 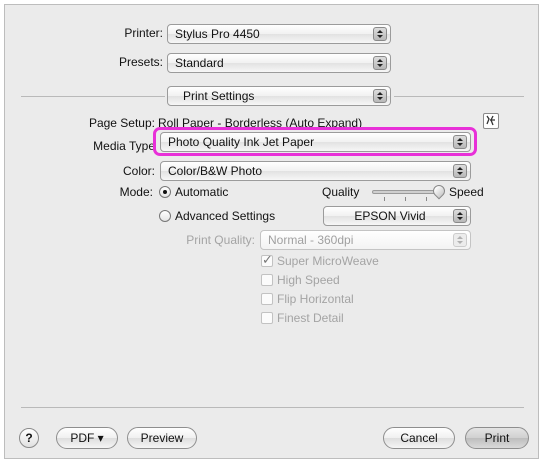 What do you see at coordinates (267, 260) in the screenshot?
I see `super-microweave-checkbox` at bounding box center [267, 260].